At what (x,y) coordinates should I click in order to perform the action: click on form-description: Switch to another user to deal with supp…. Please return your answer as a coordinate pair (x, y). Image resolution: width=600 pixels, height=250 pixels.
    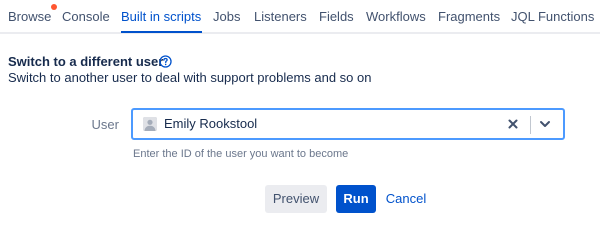
    Looking at the image, I should click on (190, 77).